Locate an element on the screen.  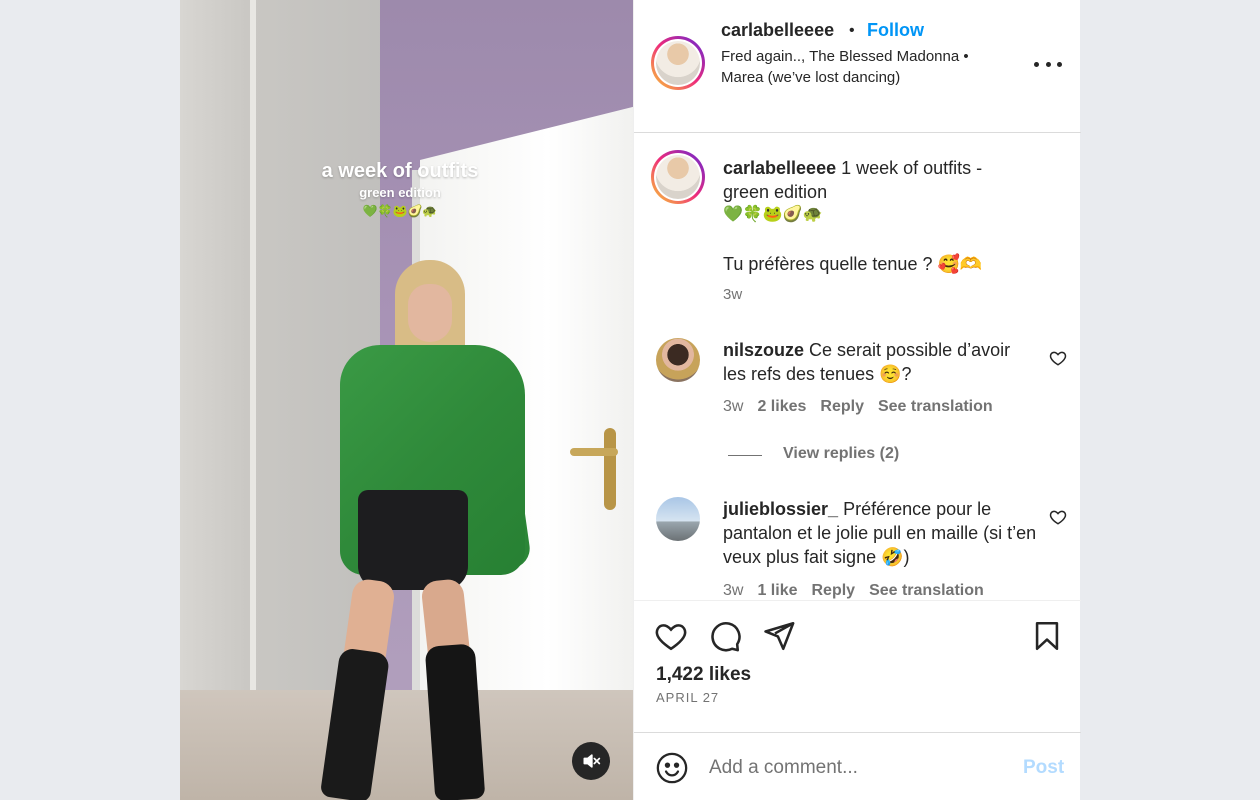
post-comment-button: Post is located at coordinates (1043, 768).